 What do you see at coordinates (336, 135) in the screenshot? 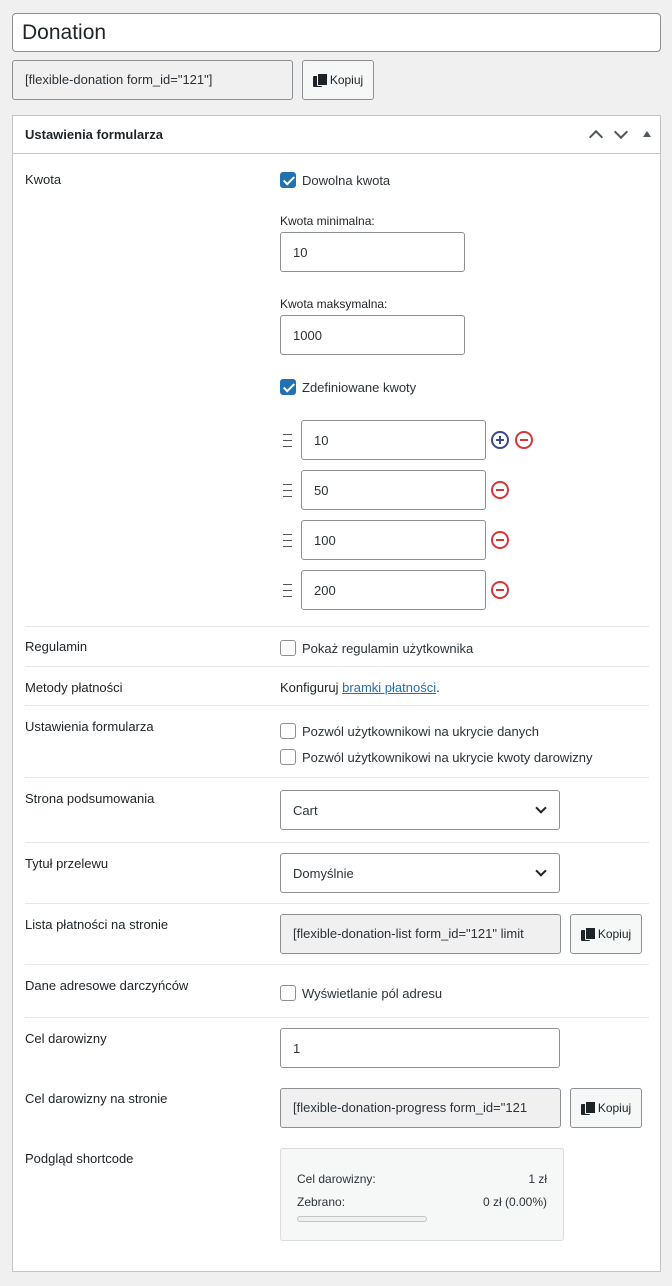
I see `metabox-header: Ustawienia formularza` at bounding box center [336, 135].